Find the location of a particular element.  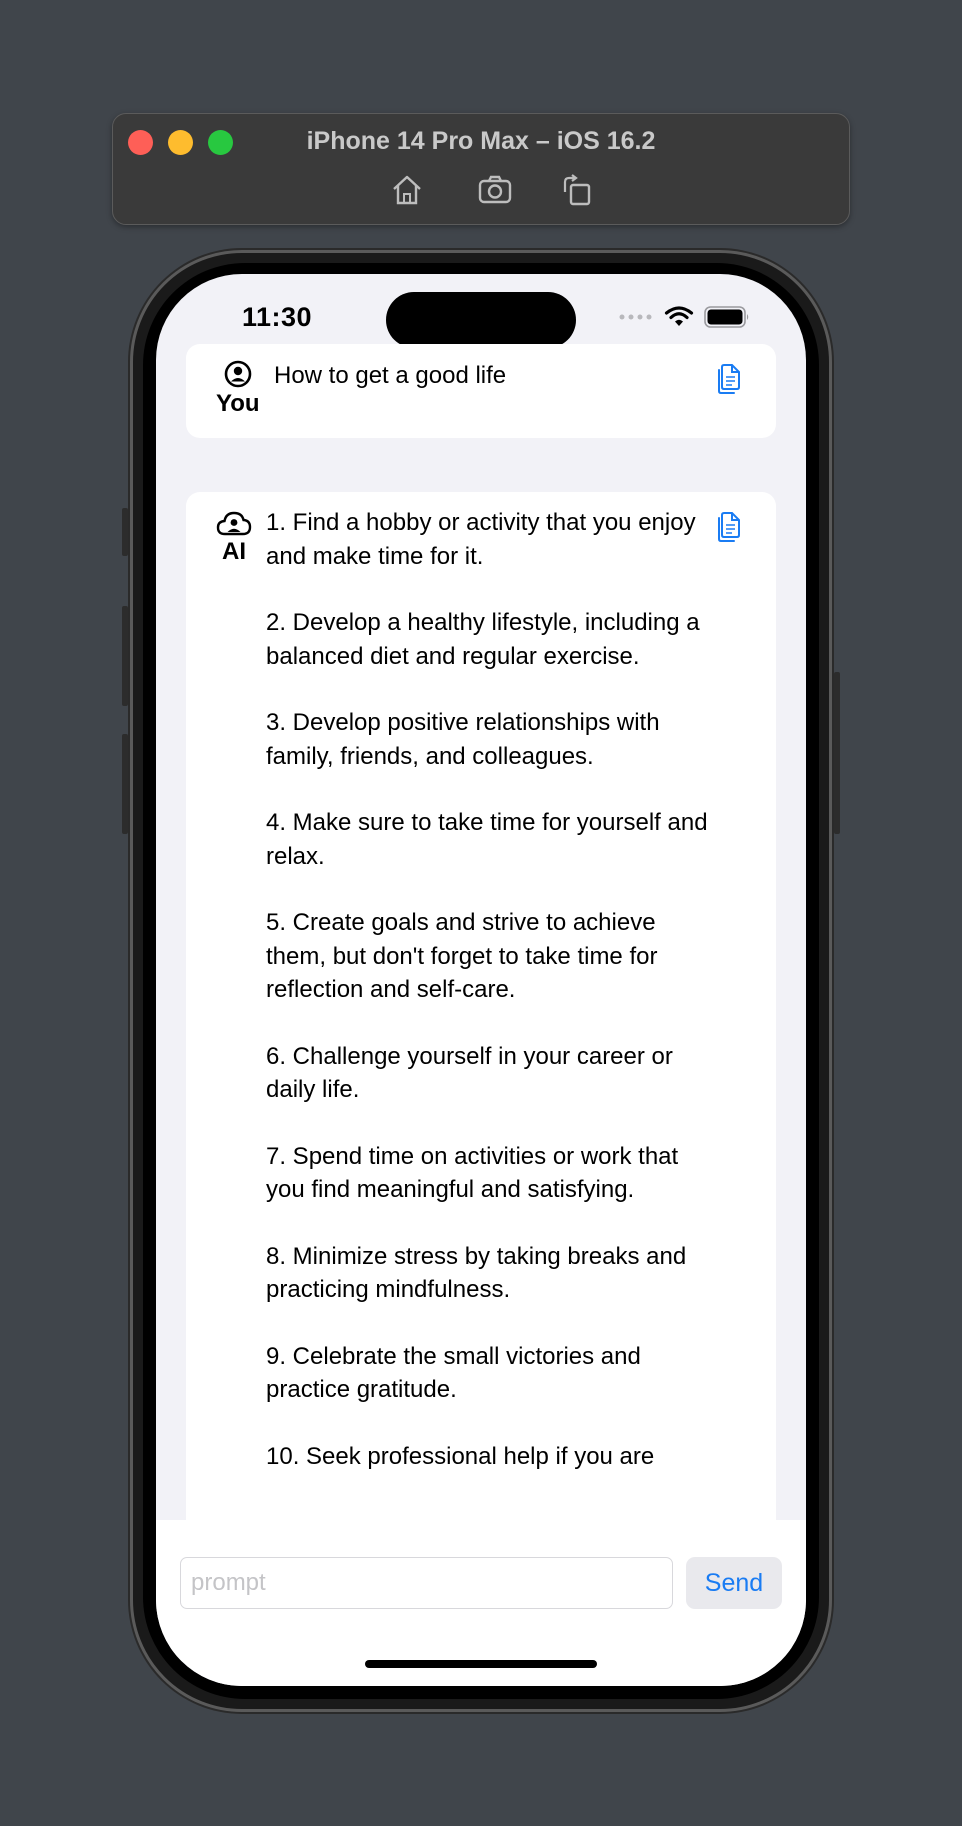

ai-avatar: AI is located at coordinates (234, 538).